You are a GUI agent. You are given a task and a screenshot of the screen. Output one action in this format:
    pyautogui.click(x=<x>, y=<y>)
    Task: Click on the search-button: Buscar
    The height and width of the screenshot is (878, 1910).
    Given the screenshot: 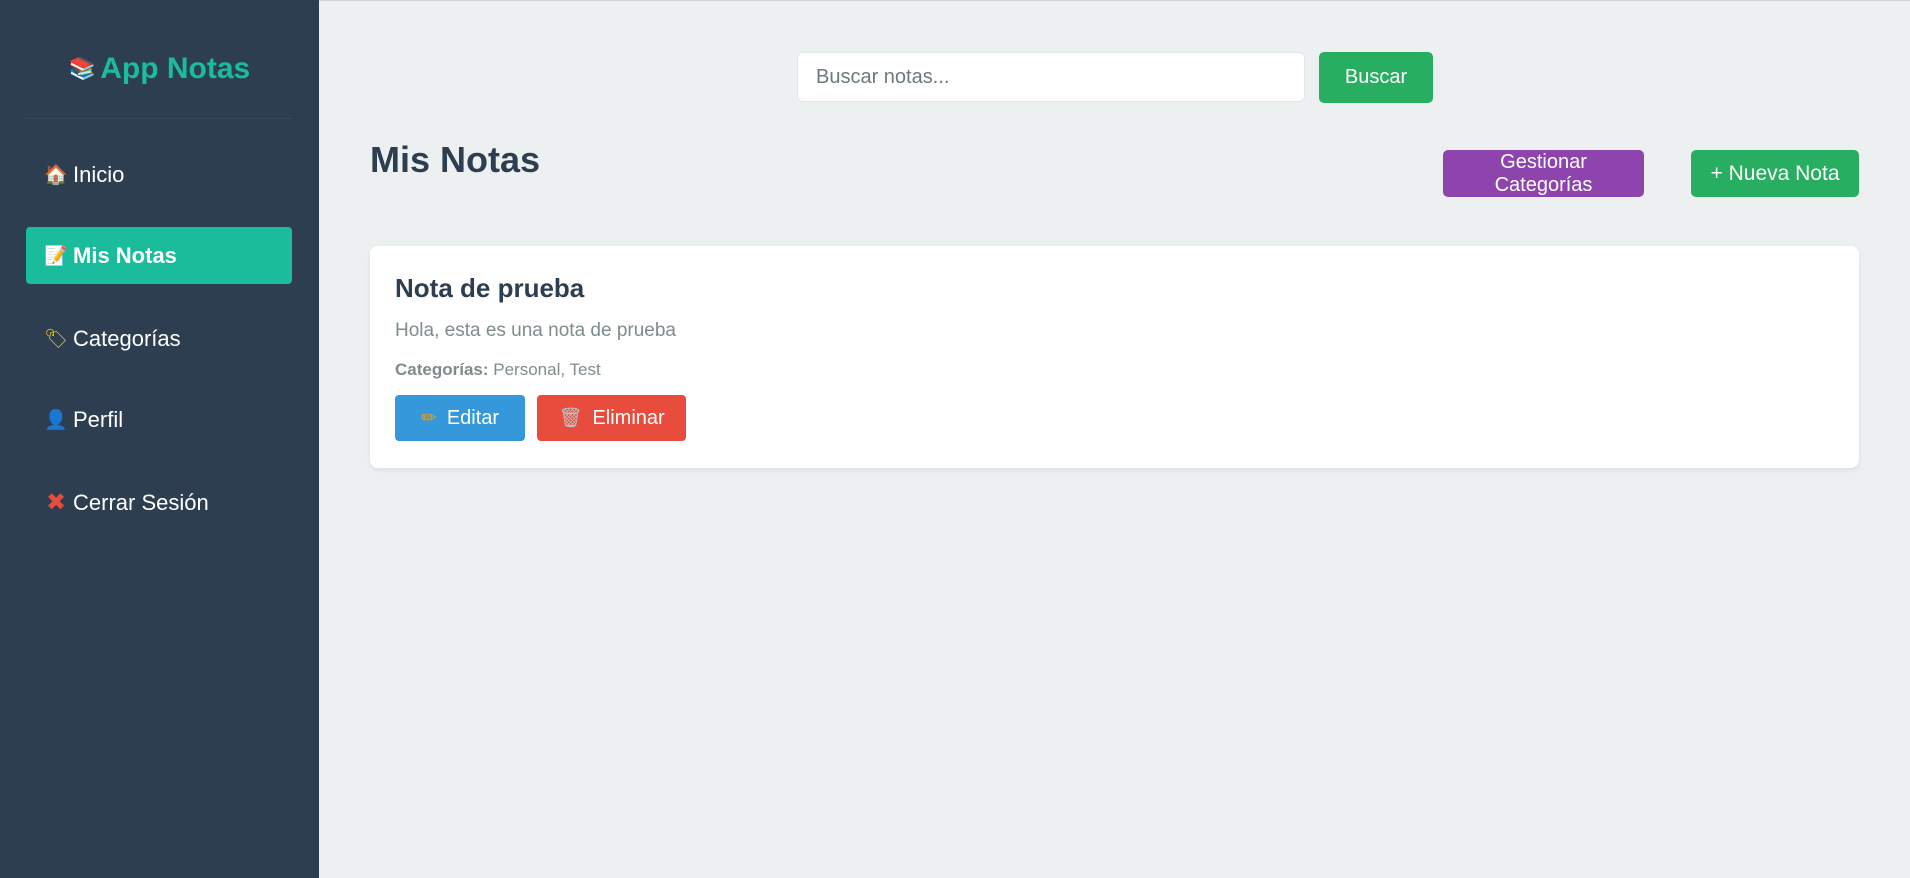 What is the action you would take?
    pyautogui.click(x=1376, y=77)
    